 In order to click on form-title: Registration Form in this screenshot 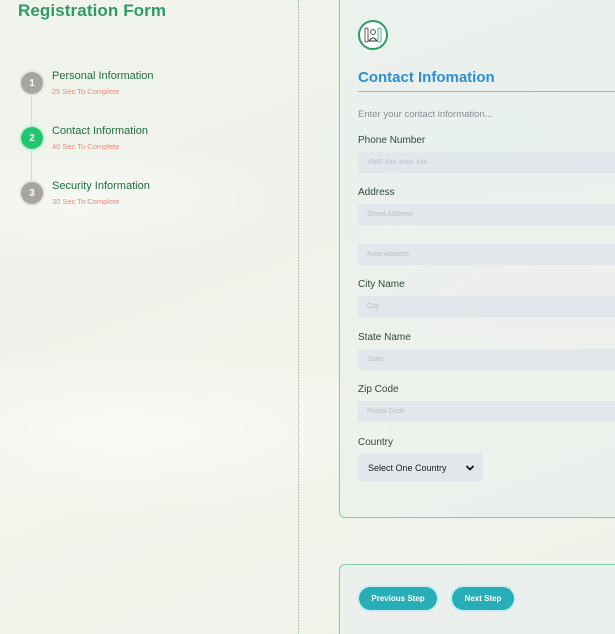, I will do `click(92, 10)`.